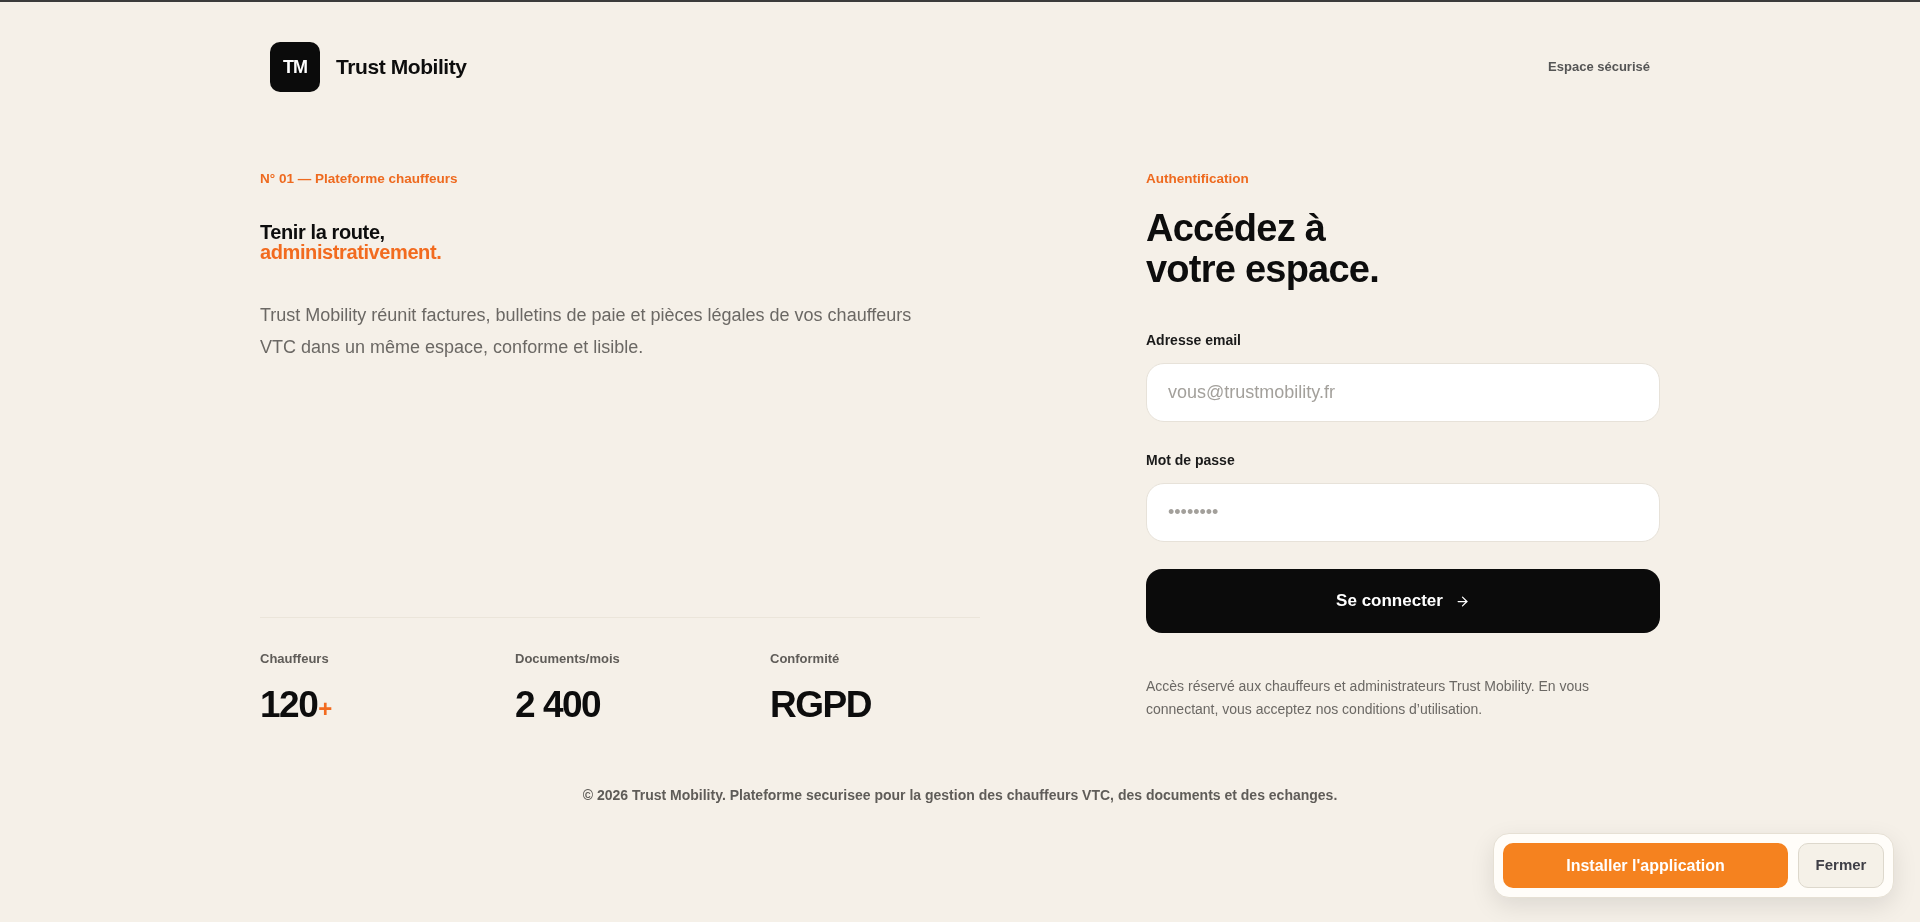 This screenshot has height=922, width=1920. What do you see at coordinates (1403, 601) in the screenshot?
I see `sign-in-button: Se connecter` at bounding box center [1403, 601].